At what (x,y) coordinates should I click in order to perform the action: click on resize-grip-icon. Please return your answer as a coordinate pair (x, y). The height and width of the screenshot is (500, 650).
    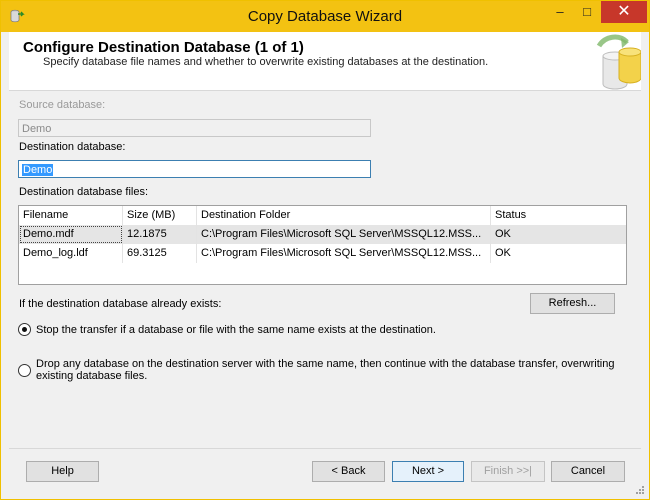
    Looking at the image, I should click on (639, 489).